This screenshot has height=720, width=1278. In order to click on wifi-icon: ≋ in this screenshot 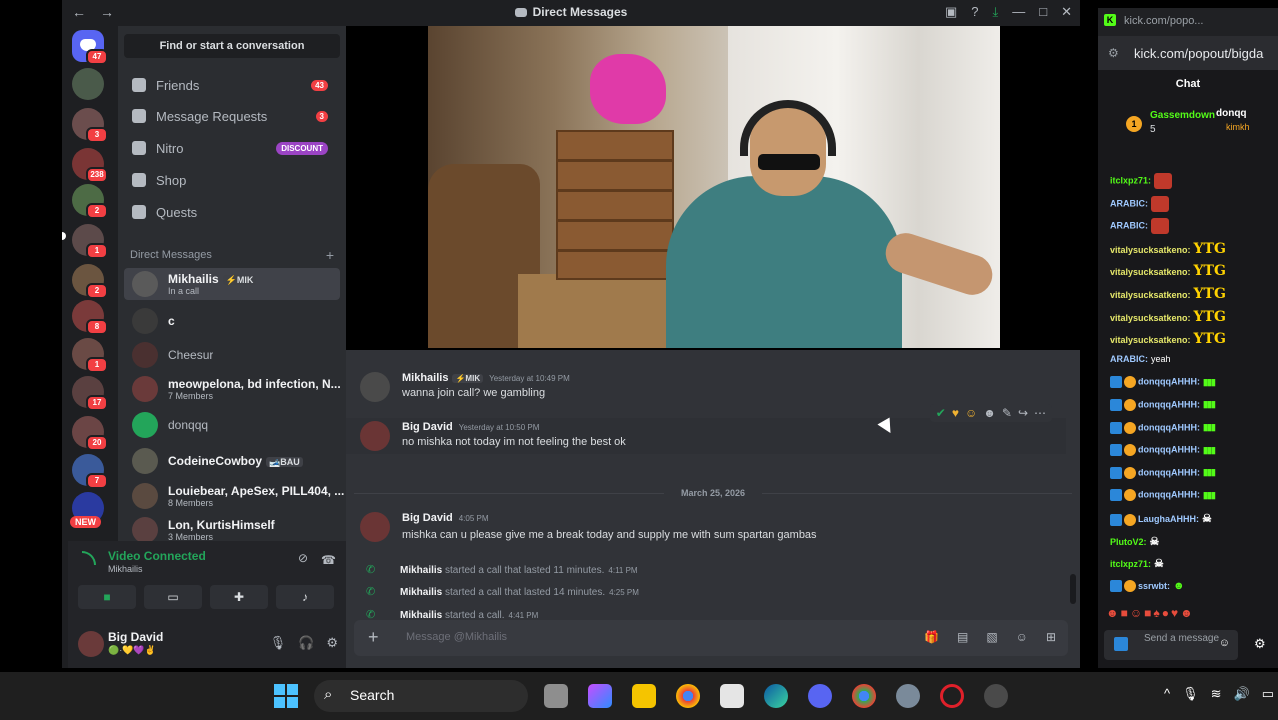, I will do `click(1216, 694)`.